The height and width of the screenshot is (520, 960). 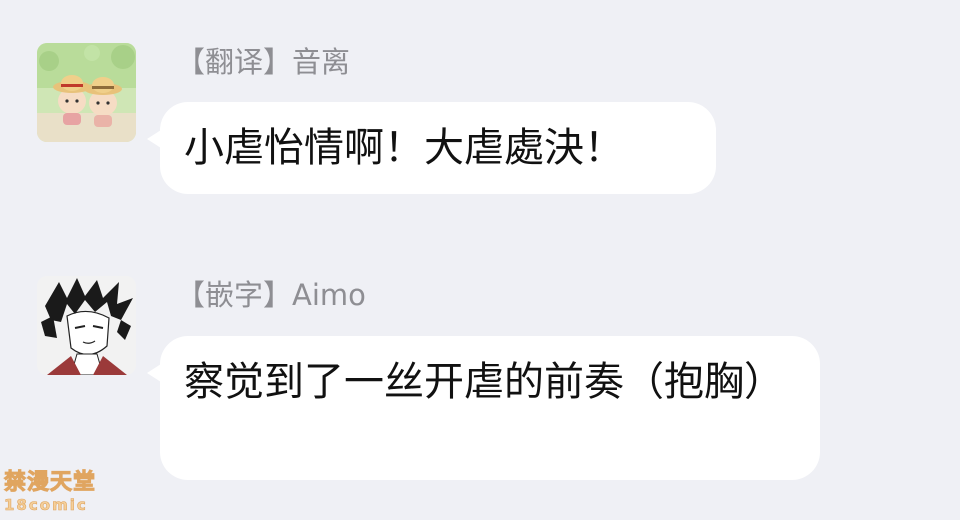 I want to click on sender-name: 【嵌字】Aimo, so click(x=271, y=295).